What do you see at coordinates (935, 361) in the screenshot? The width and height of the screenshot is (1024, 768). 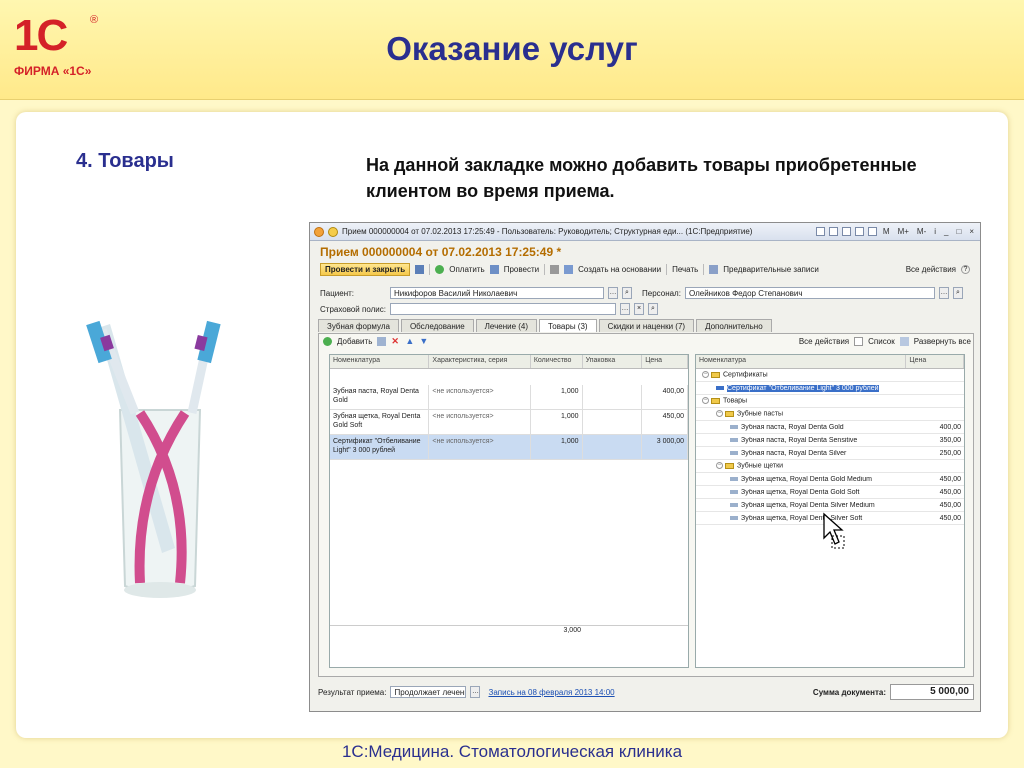 I see `col-tree-price: Цена` at bounding box center [935, 361].